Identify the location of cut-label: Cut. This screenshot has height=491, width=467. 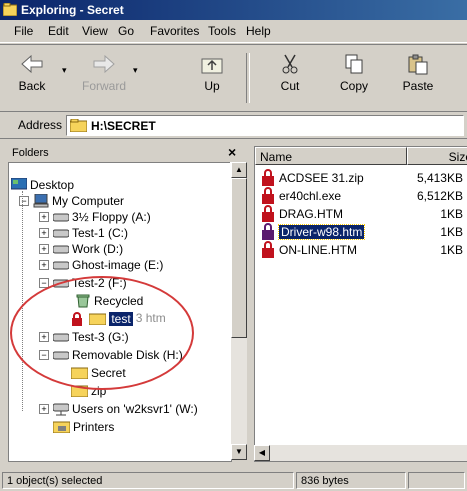
(290, 86).